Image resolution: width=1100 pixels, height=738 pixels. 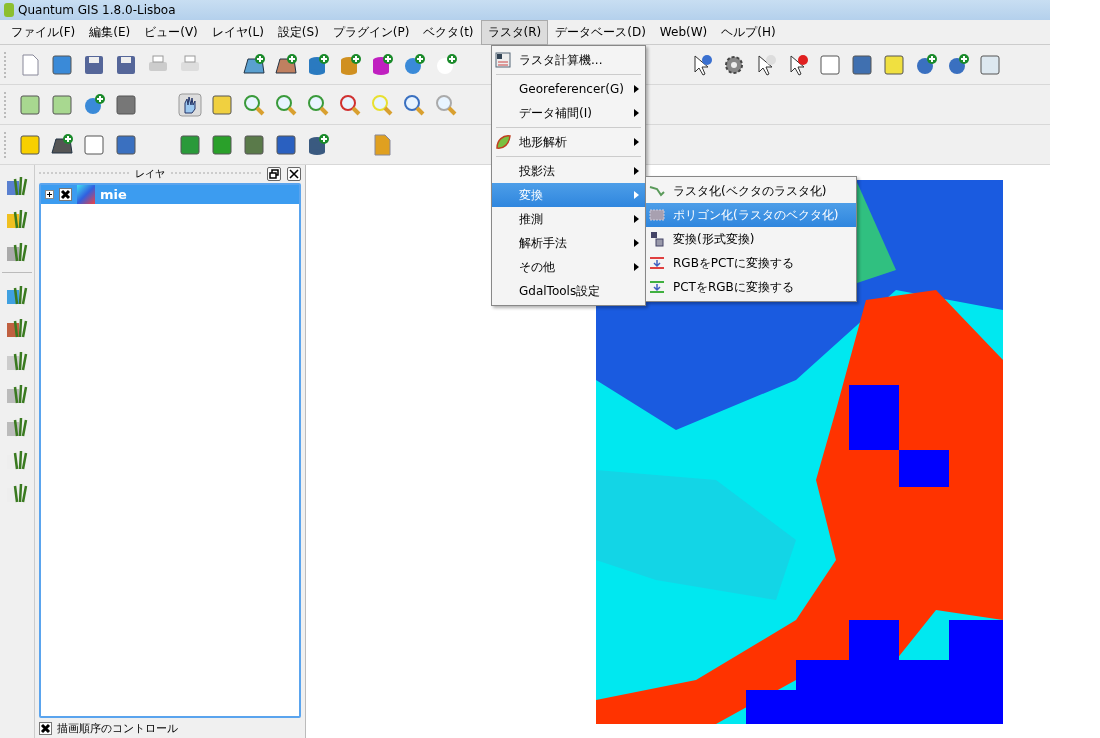 I want to click on menu-entry: ラスタ化(ベクタのラスタ化), so click(x=751, y=191).